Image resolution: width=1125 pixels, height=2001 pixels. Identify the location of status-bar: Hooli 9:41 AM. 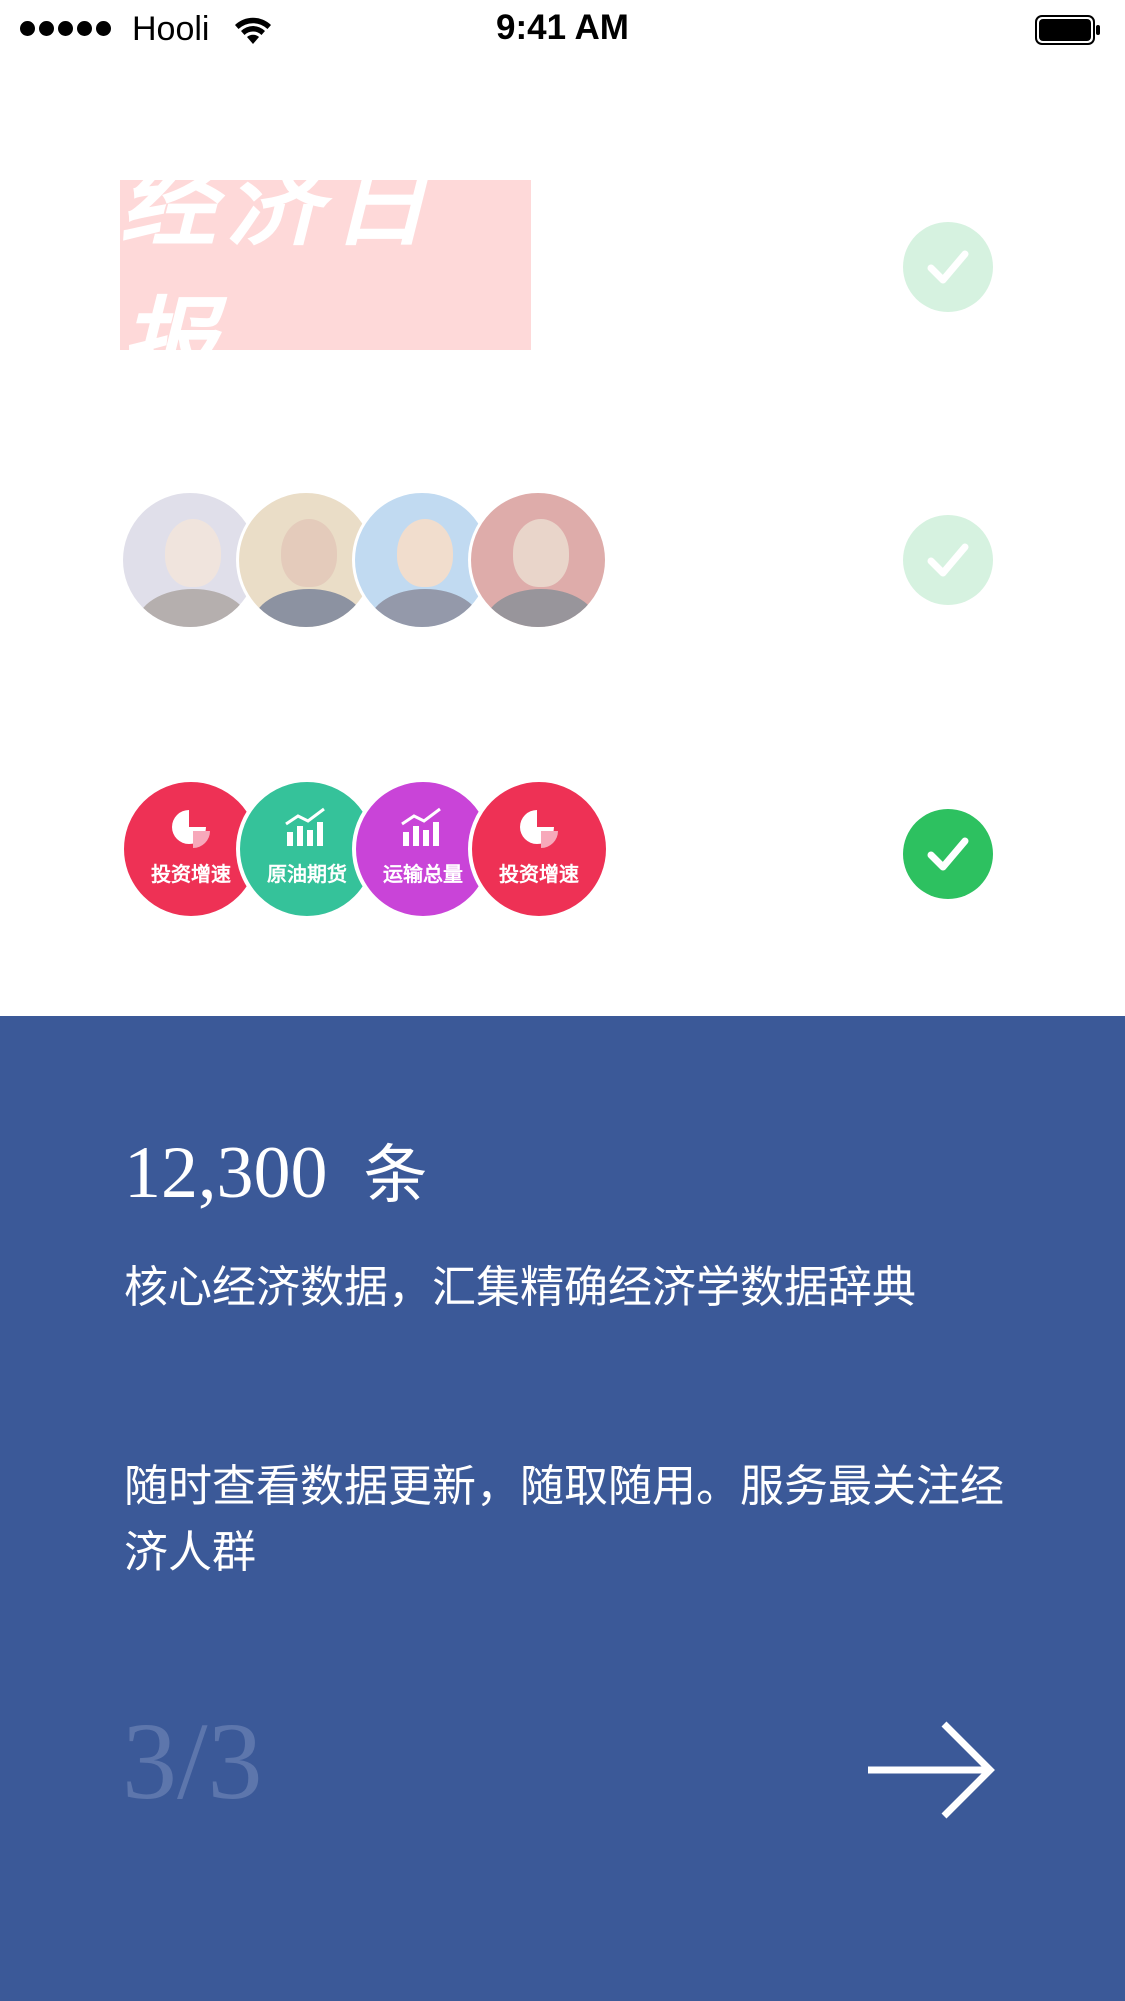
(562, 30).